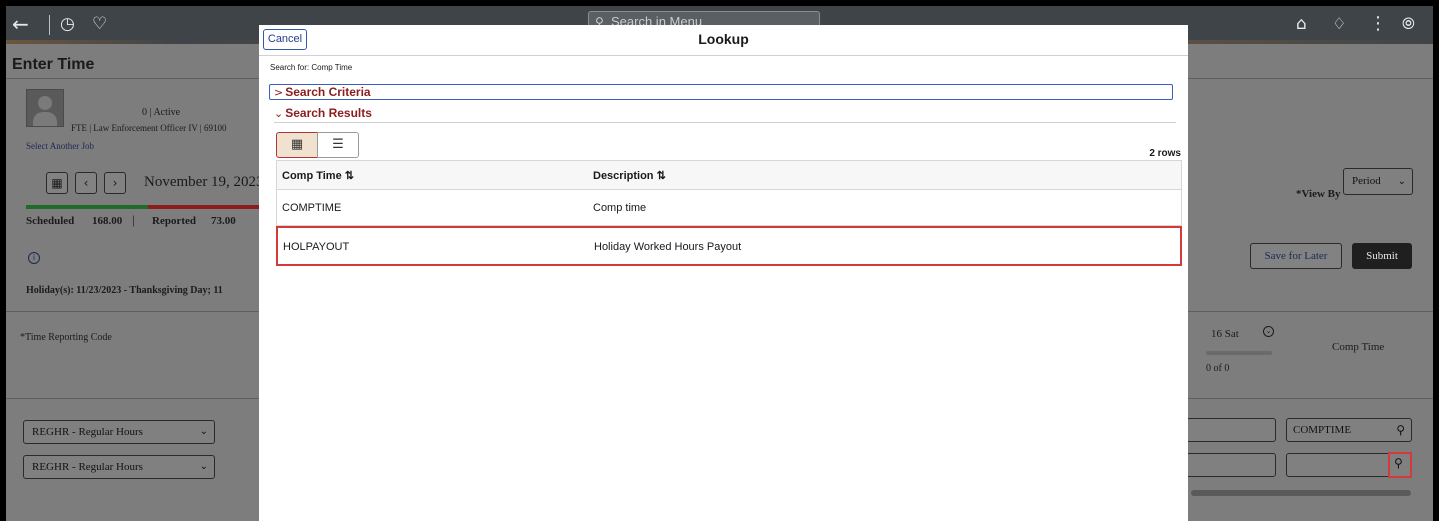 The height and width of the screenshot is (521, 1439). Describe the element at coordinates (318, 175) in the screenshot. I see `column-header-comp-time: Comp Time ⇅` at that location.